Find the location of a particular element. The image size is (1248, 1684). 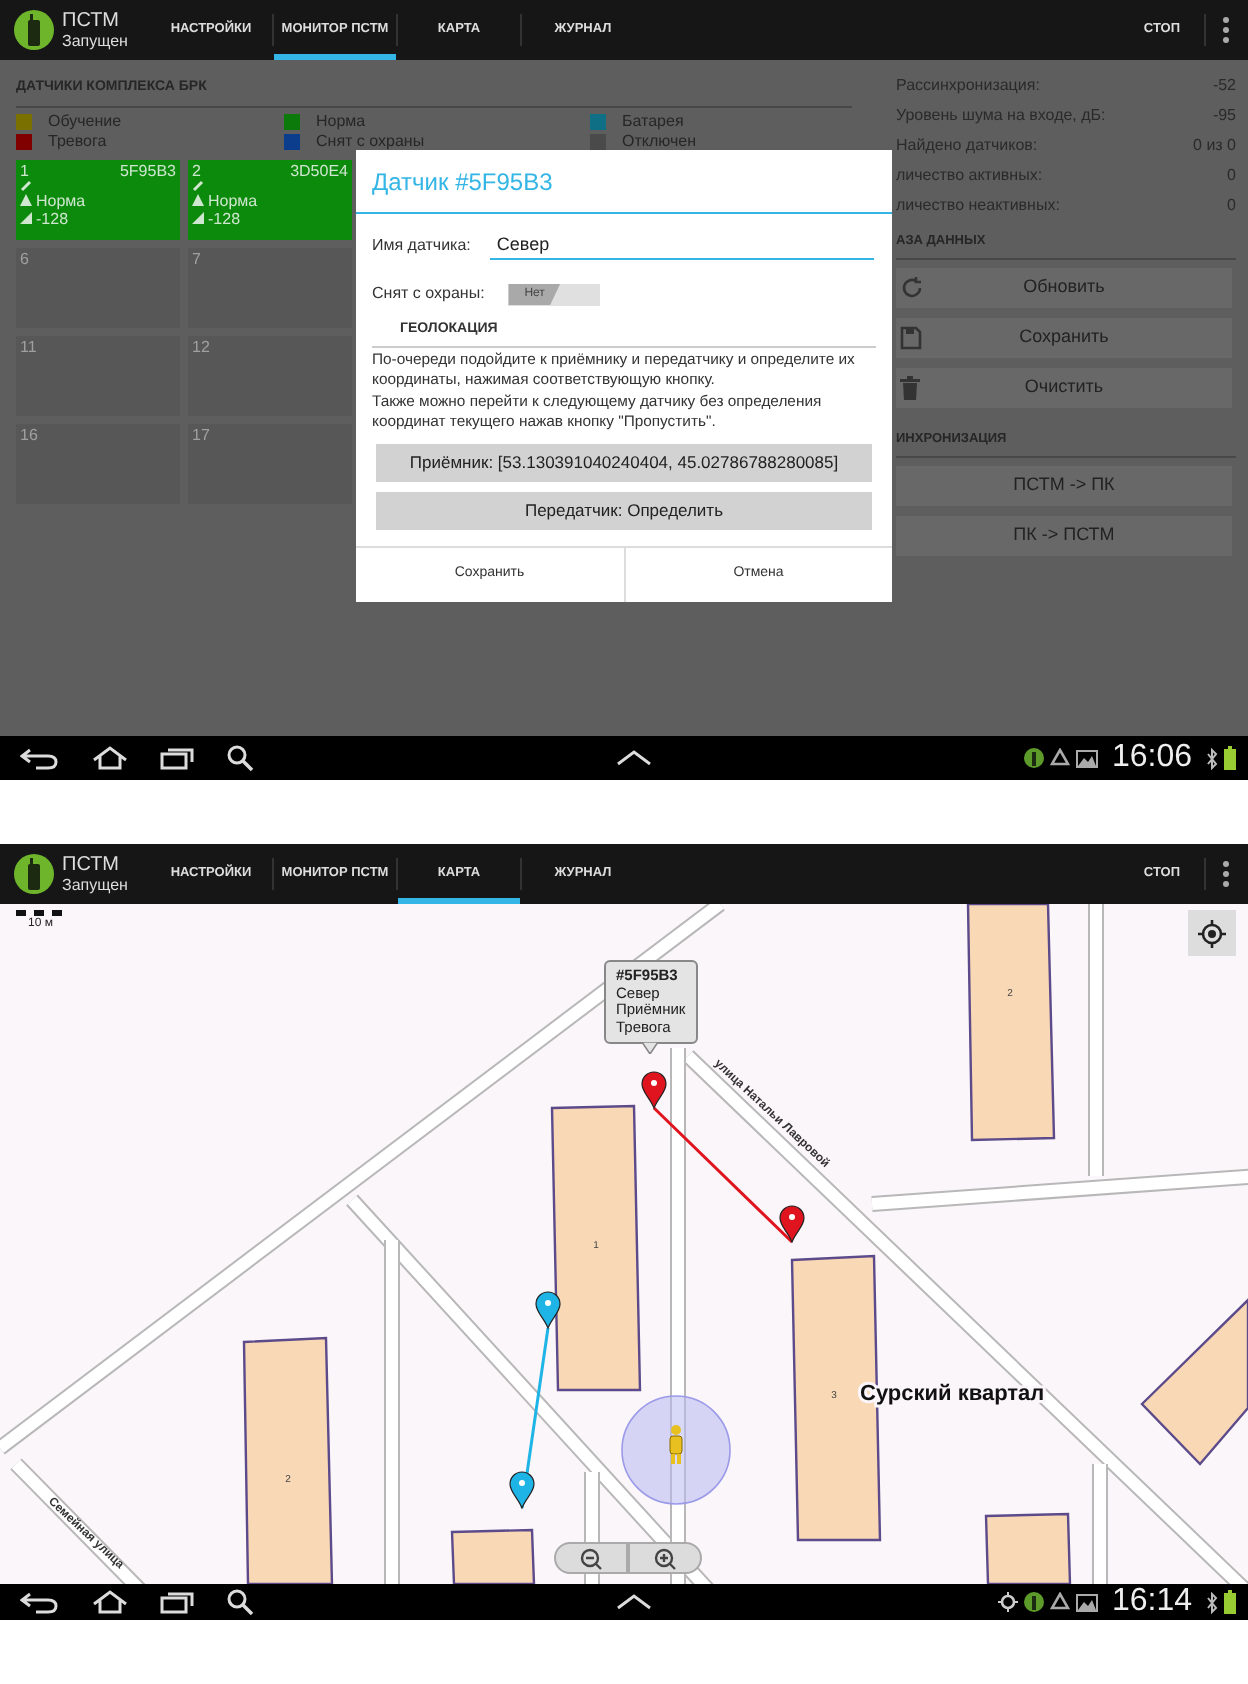

zoom-in-button is located at coordinates (665, 1558).